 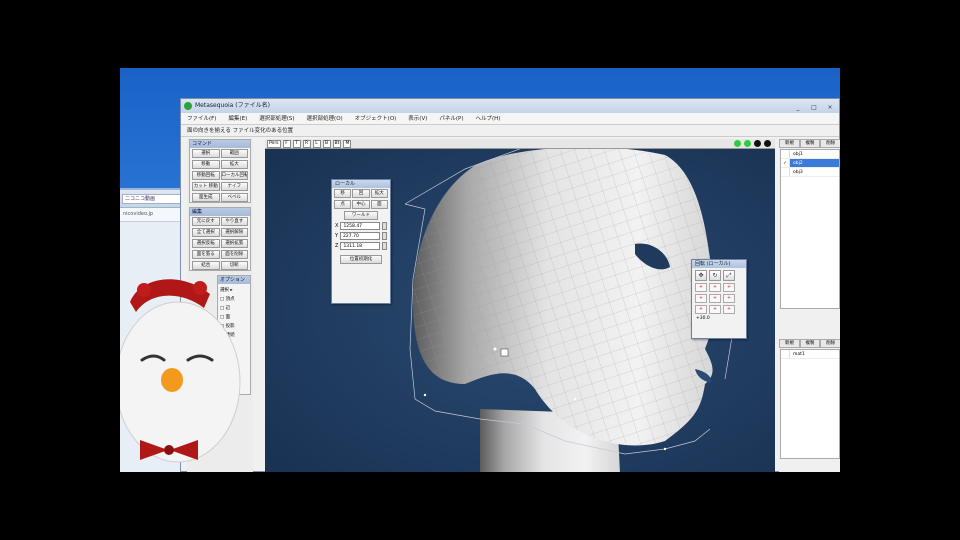 I want to click on undo-button: 元に戻す, so click(x=206, y=221).